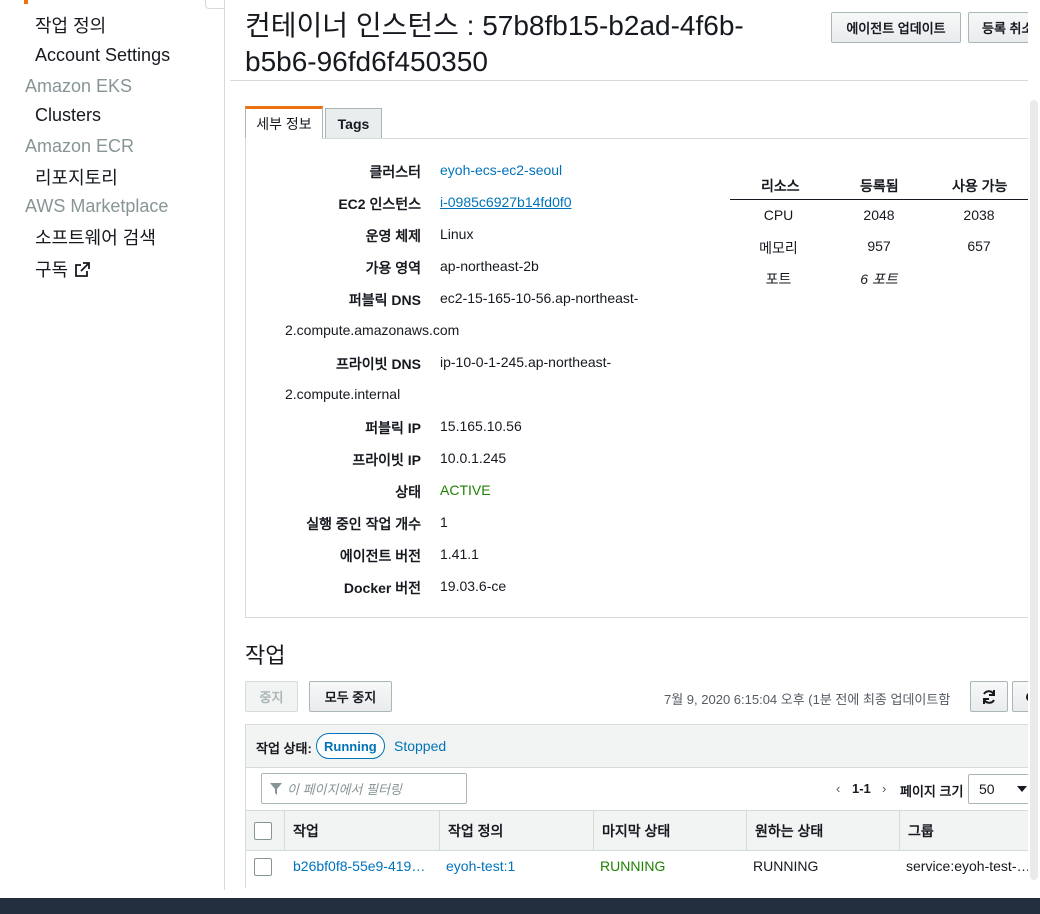  Describe the element at coordinates (669, 830) in the screenshot. I see `column-last-status: 마지막 상태` at that location.